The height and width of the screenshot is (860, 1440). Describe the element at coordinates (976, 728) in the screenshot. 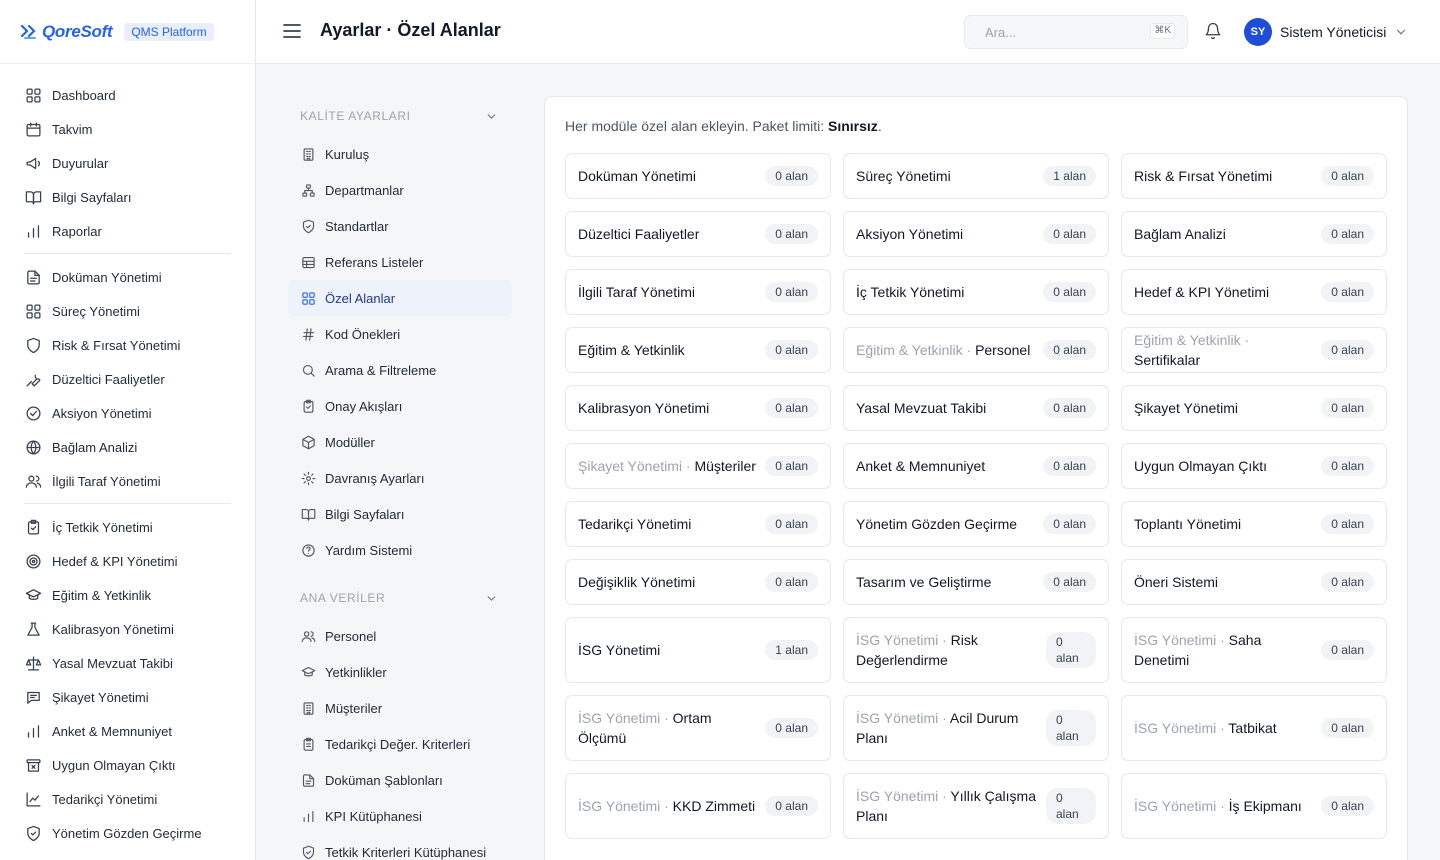

I see `module-card: İSG Yönetimi · Acil Durum Planı 0 alan` at that location.